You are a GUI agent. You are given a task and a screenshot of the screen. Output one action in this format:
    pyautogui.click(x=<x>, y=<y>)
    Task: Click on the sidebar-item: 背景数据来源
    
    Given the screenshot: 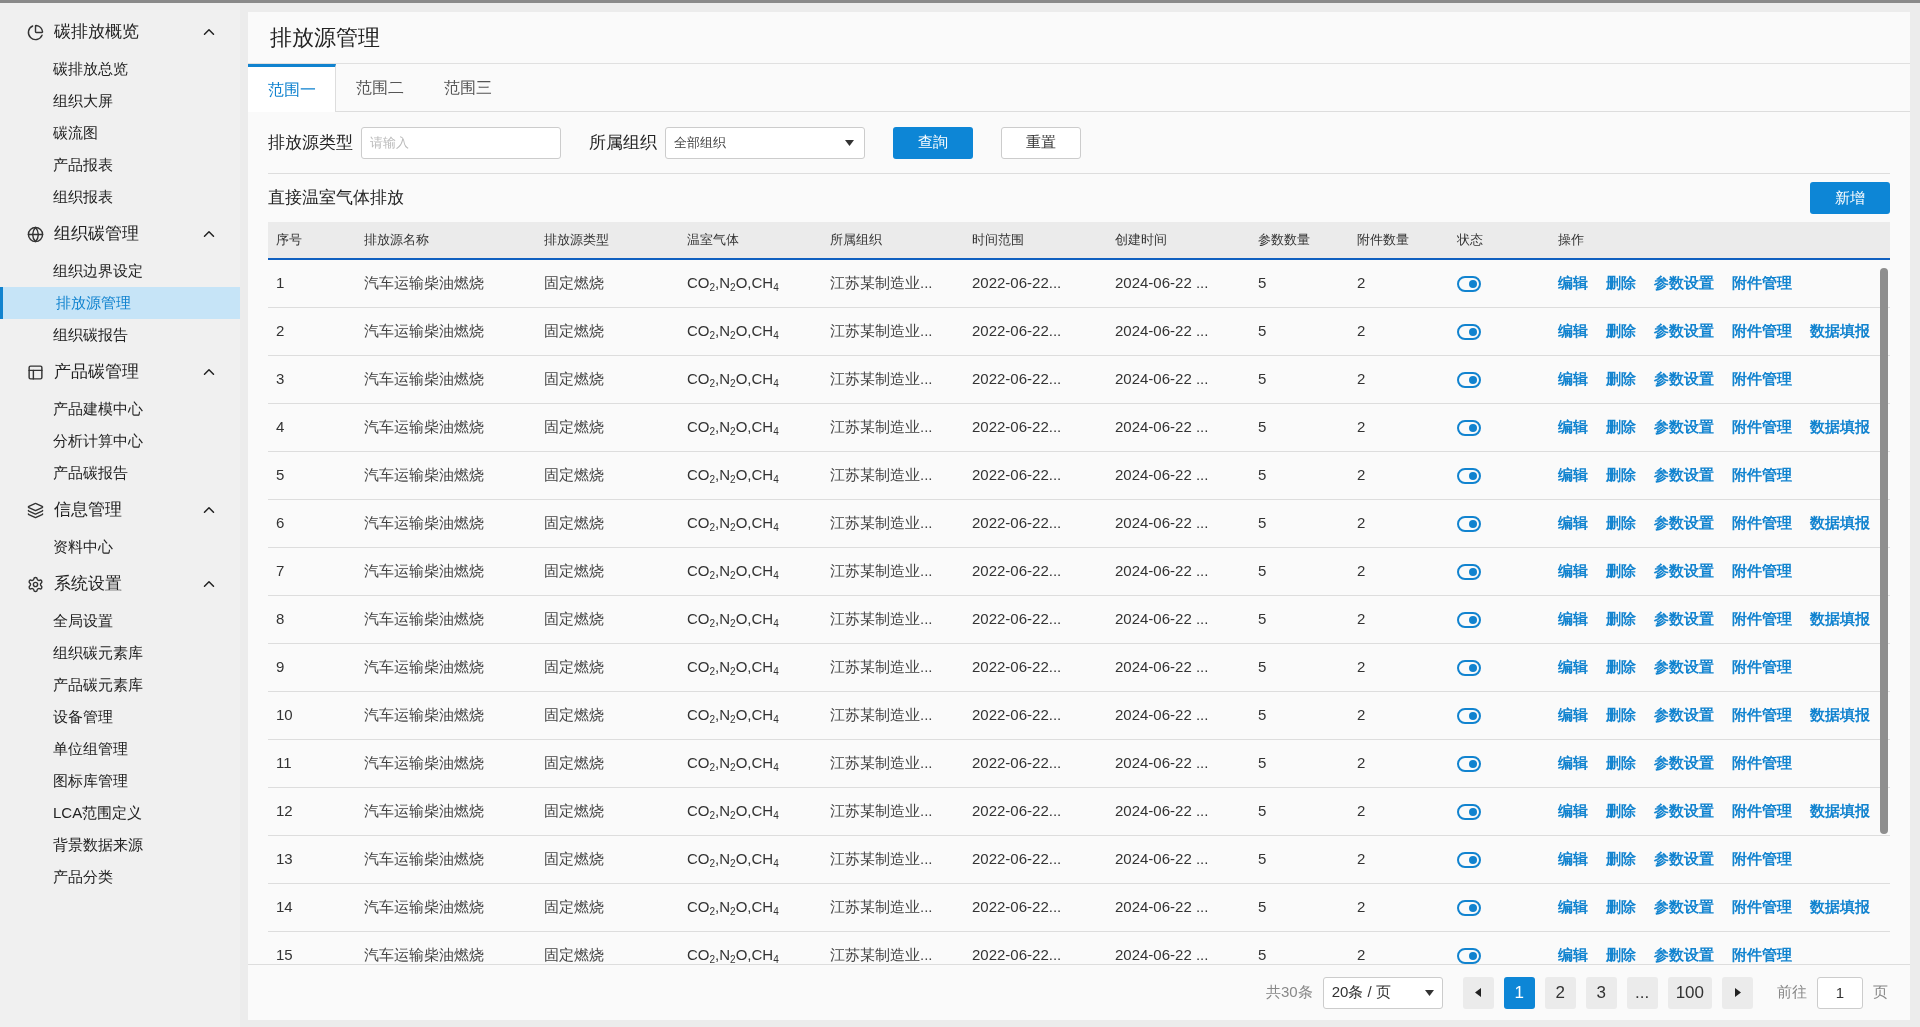 What is the action you would take?
    pyautogui.click(x=120, y=845)
    